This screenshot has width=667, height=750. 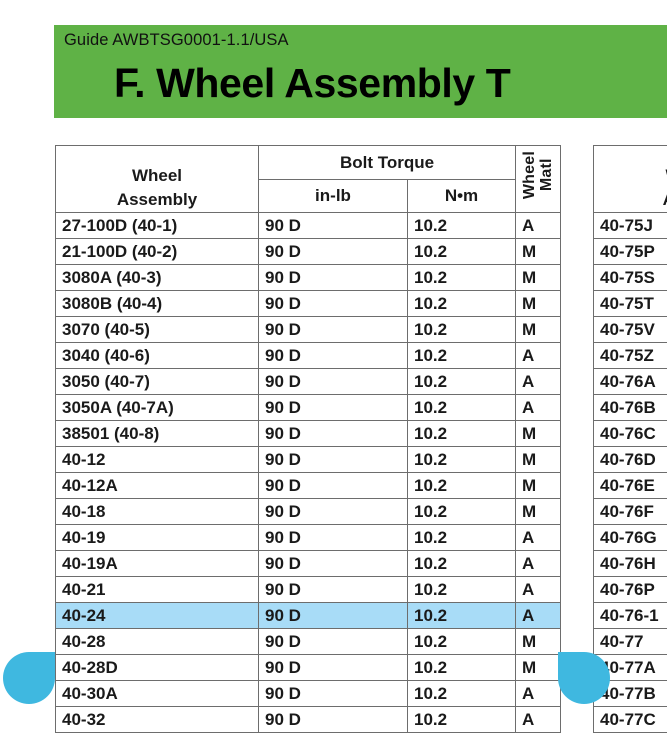 I want to click on cell-wheel-assembly: 40-12A, so click(x=157, y=485).